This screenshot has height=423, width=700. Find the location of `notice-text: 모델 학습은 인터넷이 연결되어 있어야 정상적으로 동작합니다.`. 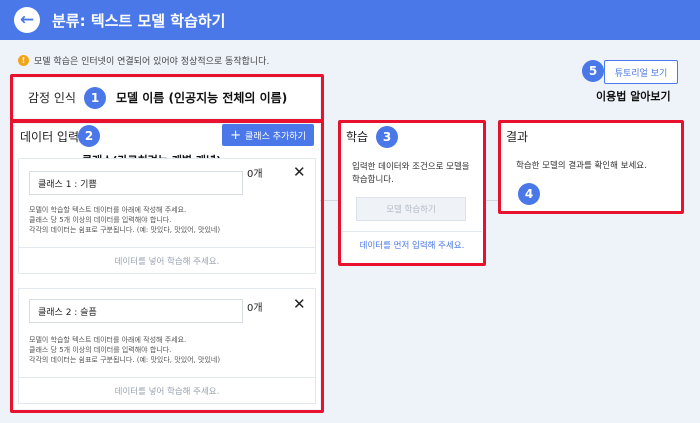

notice-text: 모델 학습은 인터넷이 연결되어 있어야 정상적으로 동작합니다. is located at coordinates (152, 62).